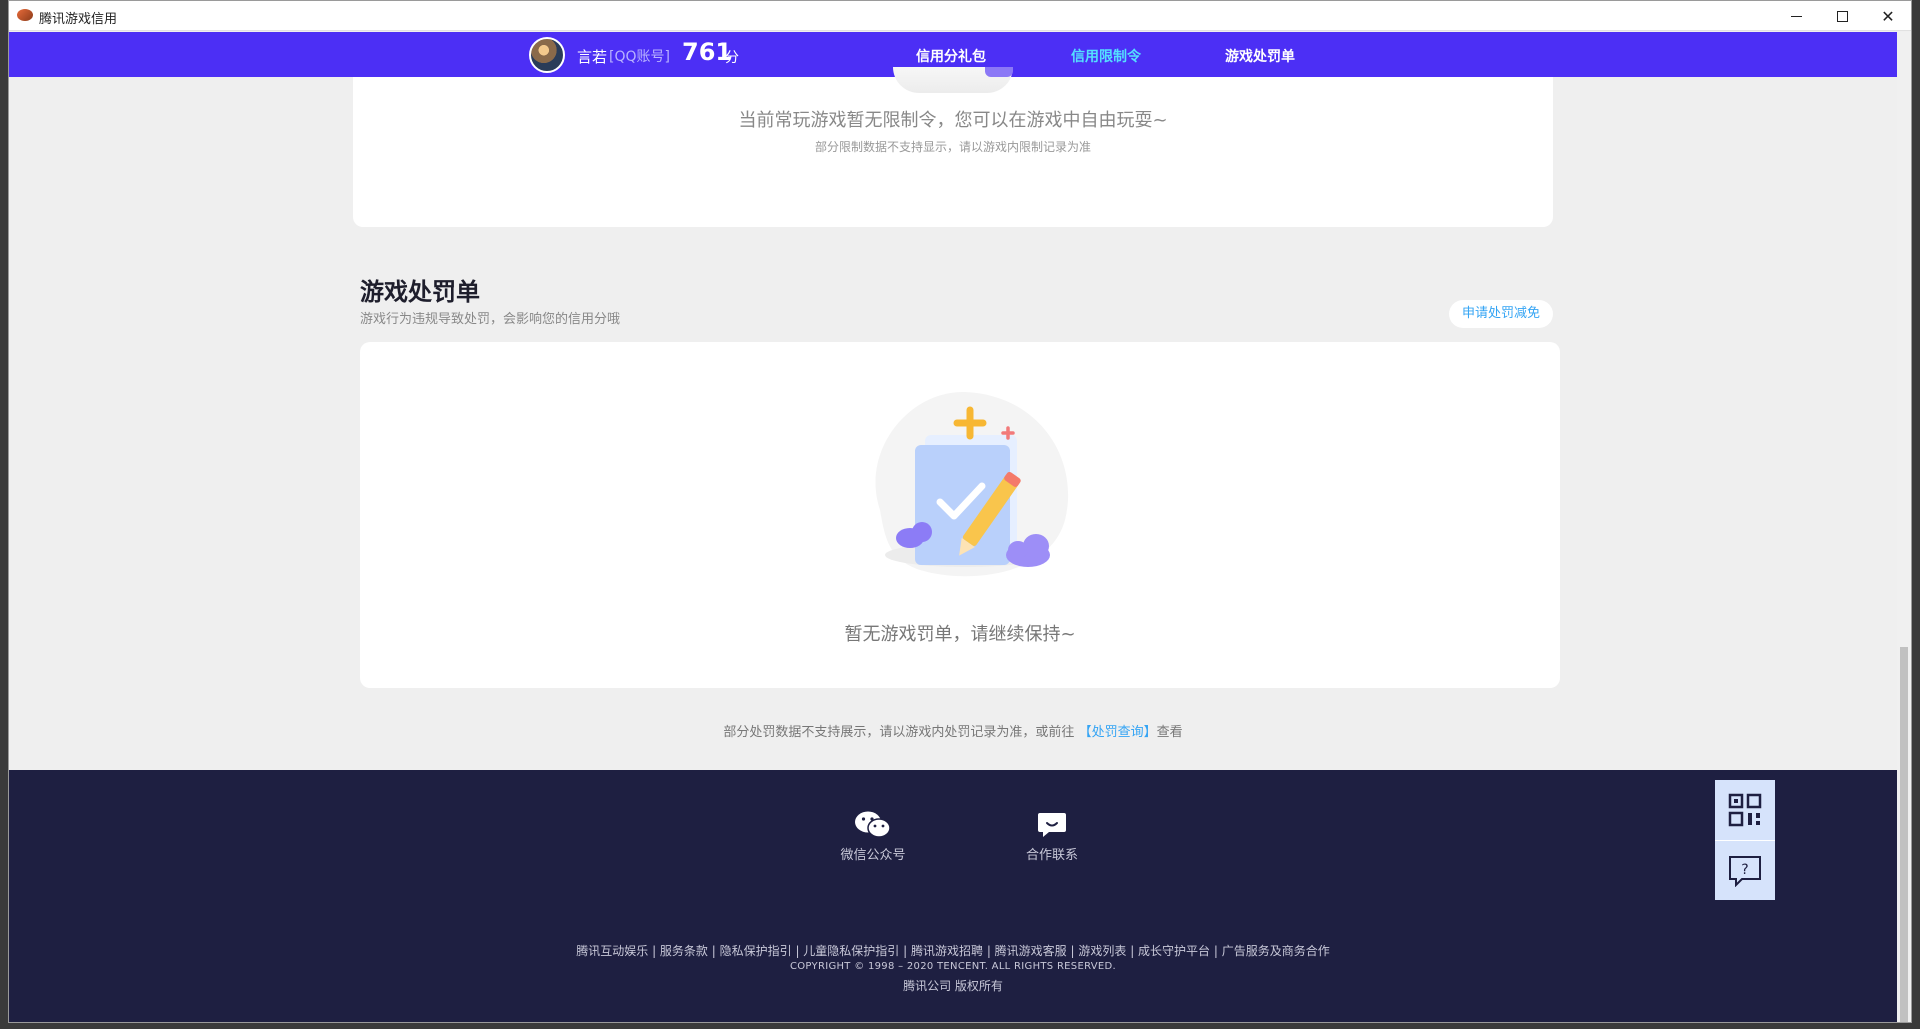  Describe the element at coordinates (960, 16) in the screenshot. I see `title-bar: 腾讯游戏信用 ✕` at that location.